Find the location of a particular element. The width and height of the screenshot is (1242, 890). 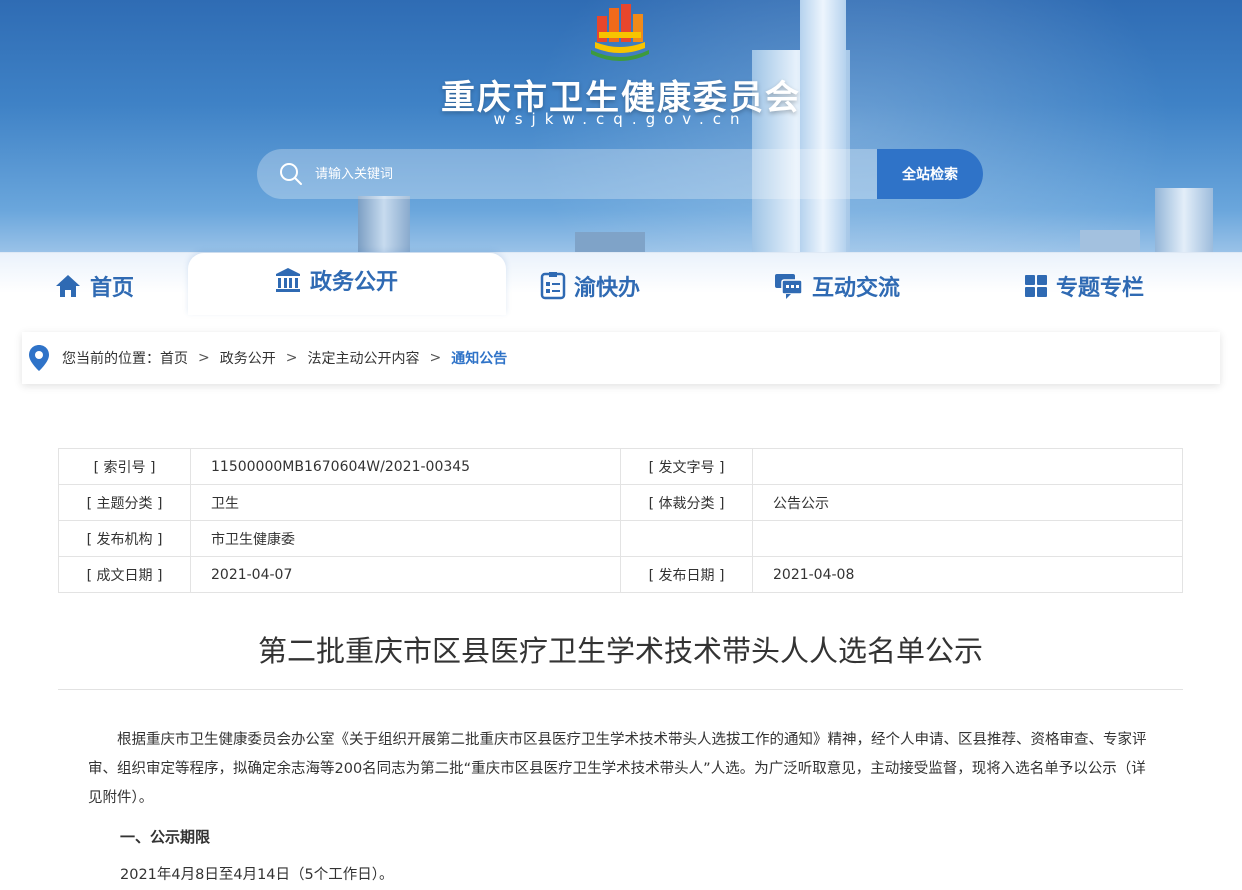

meta-key: [ 发布机构 ] is located at coordinates (124, 538).